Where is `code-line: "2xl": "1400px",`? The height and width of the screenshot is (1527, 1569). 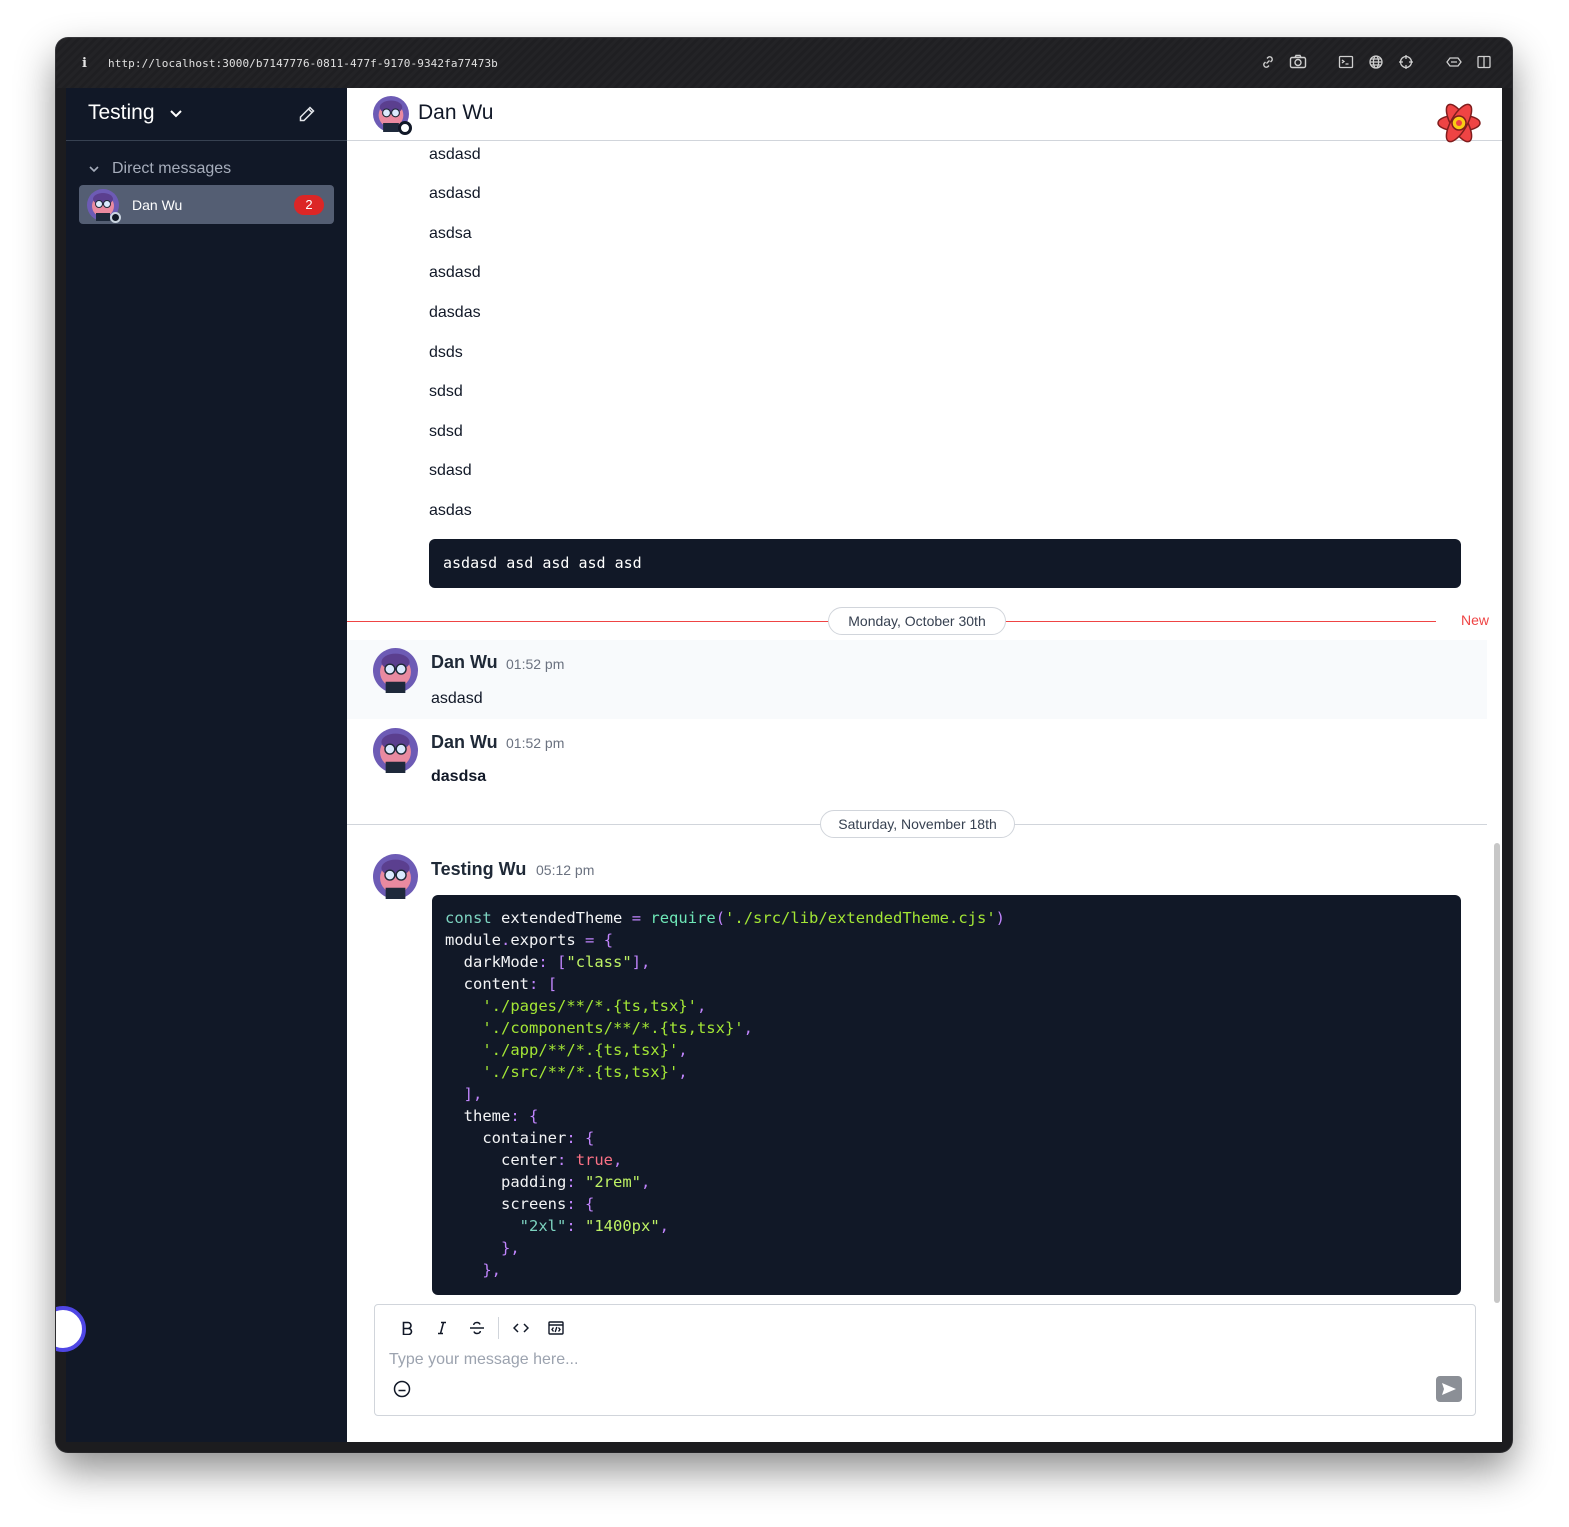
code-line: "2xl": "1400px", is located at coordinates (594, 1226).